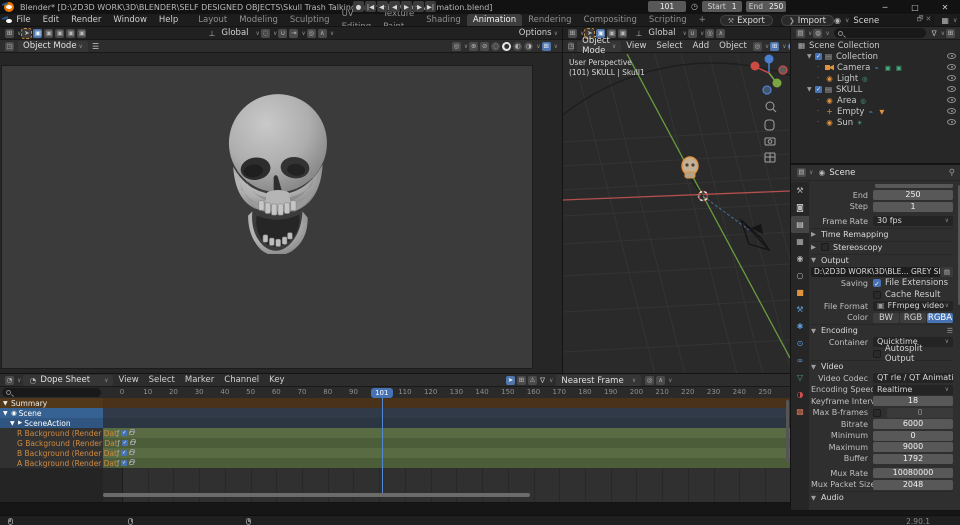 This screenshot has width=960, height=525. Describe the element at coordinates (800, 33) in the screenshot. I see `outliner-display-mode-icon: ▤` at that location.